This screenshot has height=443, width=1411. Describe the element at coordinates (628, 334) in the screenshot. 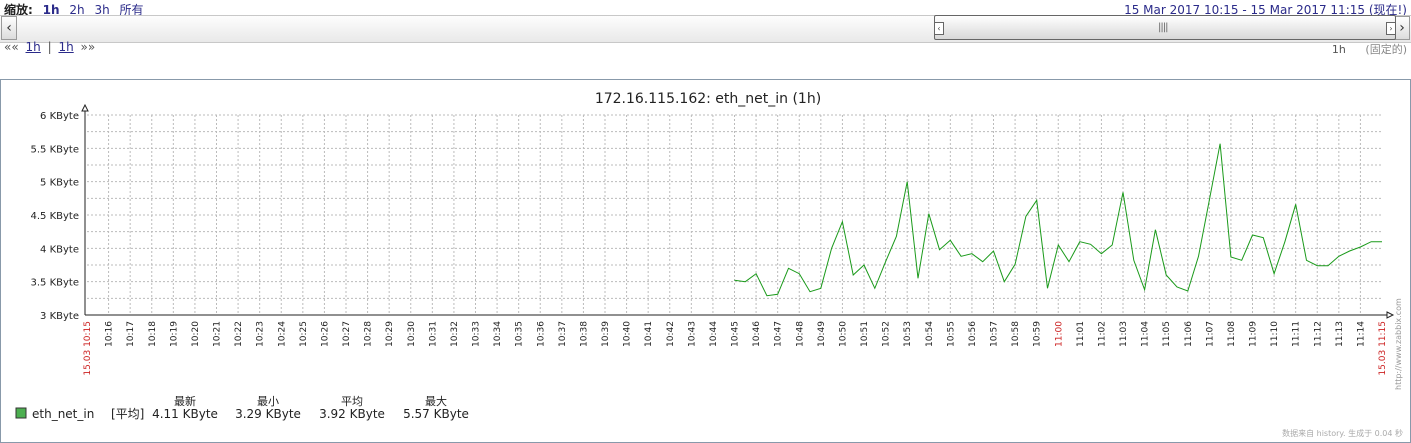

I see `x-tick-label: 10:40` at that location.